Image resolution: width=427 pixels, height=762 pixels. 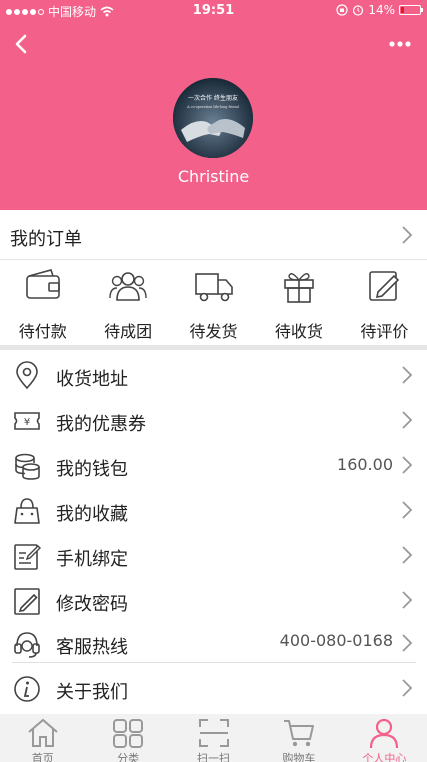 What do you see at coordinates (384, 302) in the screenshot?
I see `order-status-pending-review: 待评价` at bounding box center [384, 302].